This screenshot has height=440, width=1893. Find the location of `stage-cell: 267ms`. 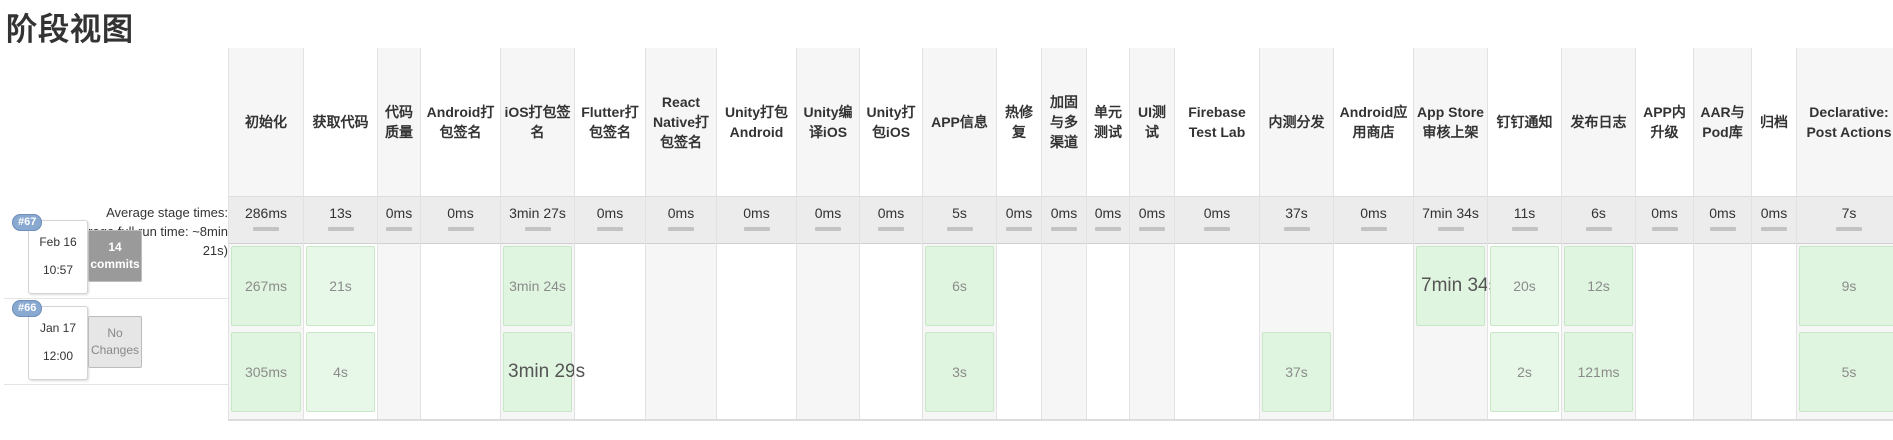

stage-cell: 267ms is located at coordinates (266, 286).